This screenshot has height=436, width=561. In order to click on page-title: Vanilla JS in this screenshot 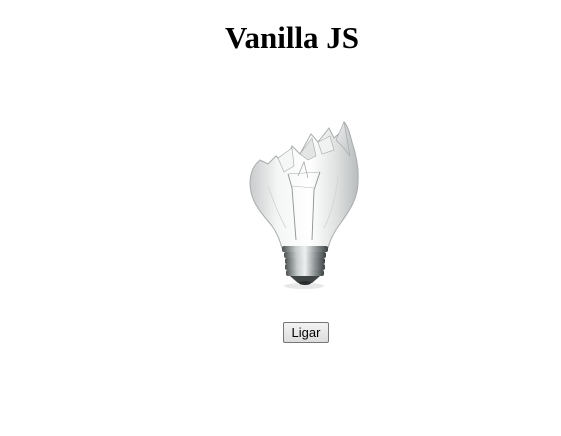, I will do `click(292, 37)`.